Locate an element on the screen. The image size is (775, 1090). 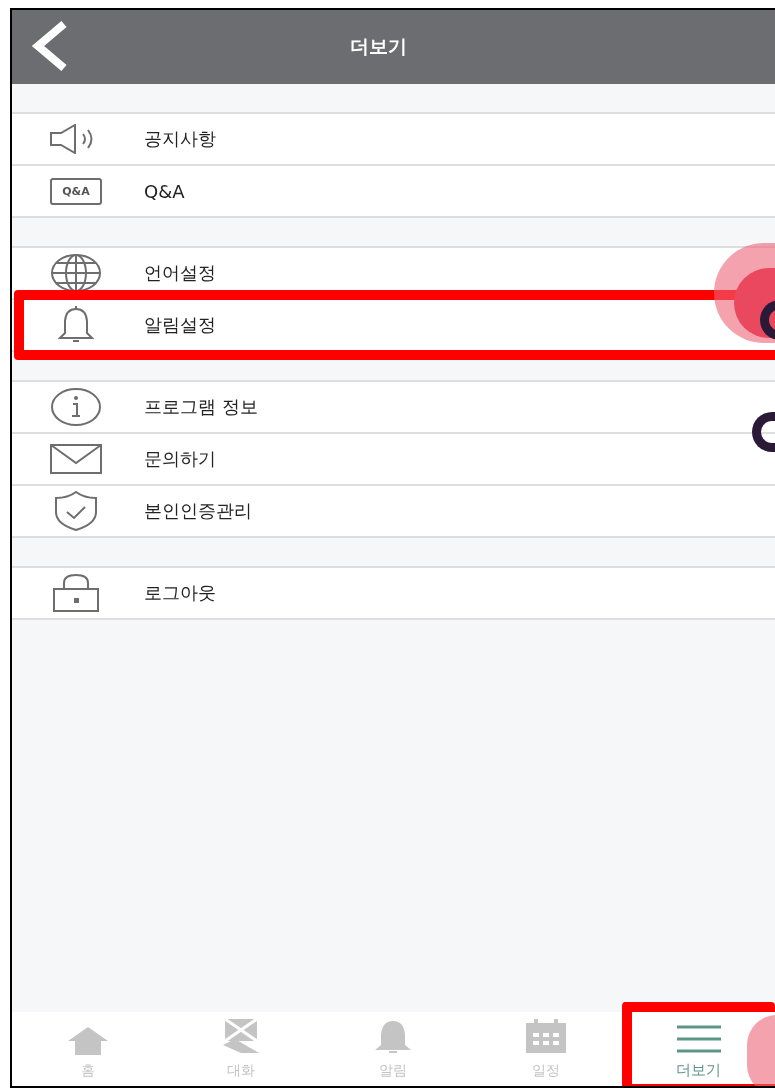
menu-icon is located at coordinates (698, 1039).